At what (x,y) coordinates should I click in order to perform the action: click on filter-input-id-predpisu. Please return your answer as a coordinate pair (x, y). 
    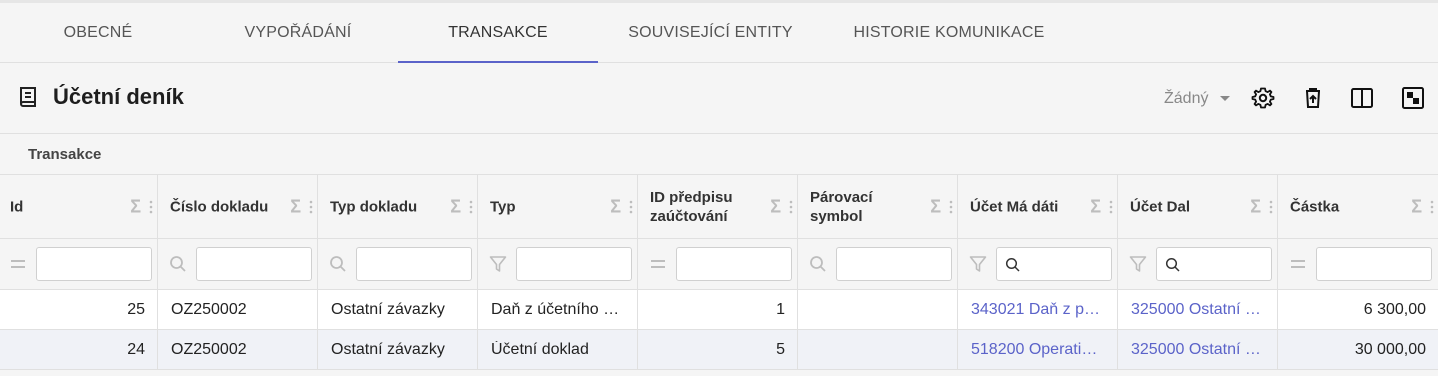
    Looking at the image, I should click on (734, 264).